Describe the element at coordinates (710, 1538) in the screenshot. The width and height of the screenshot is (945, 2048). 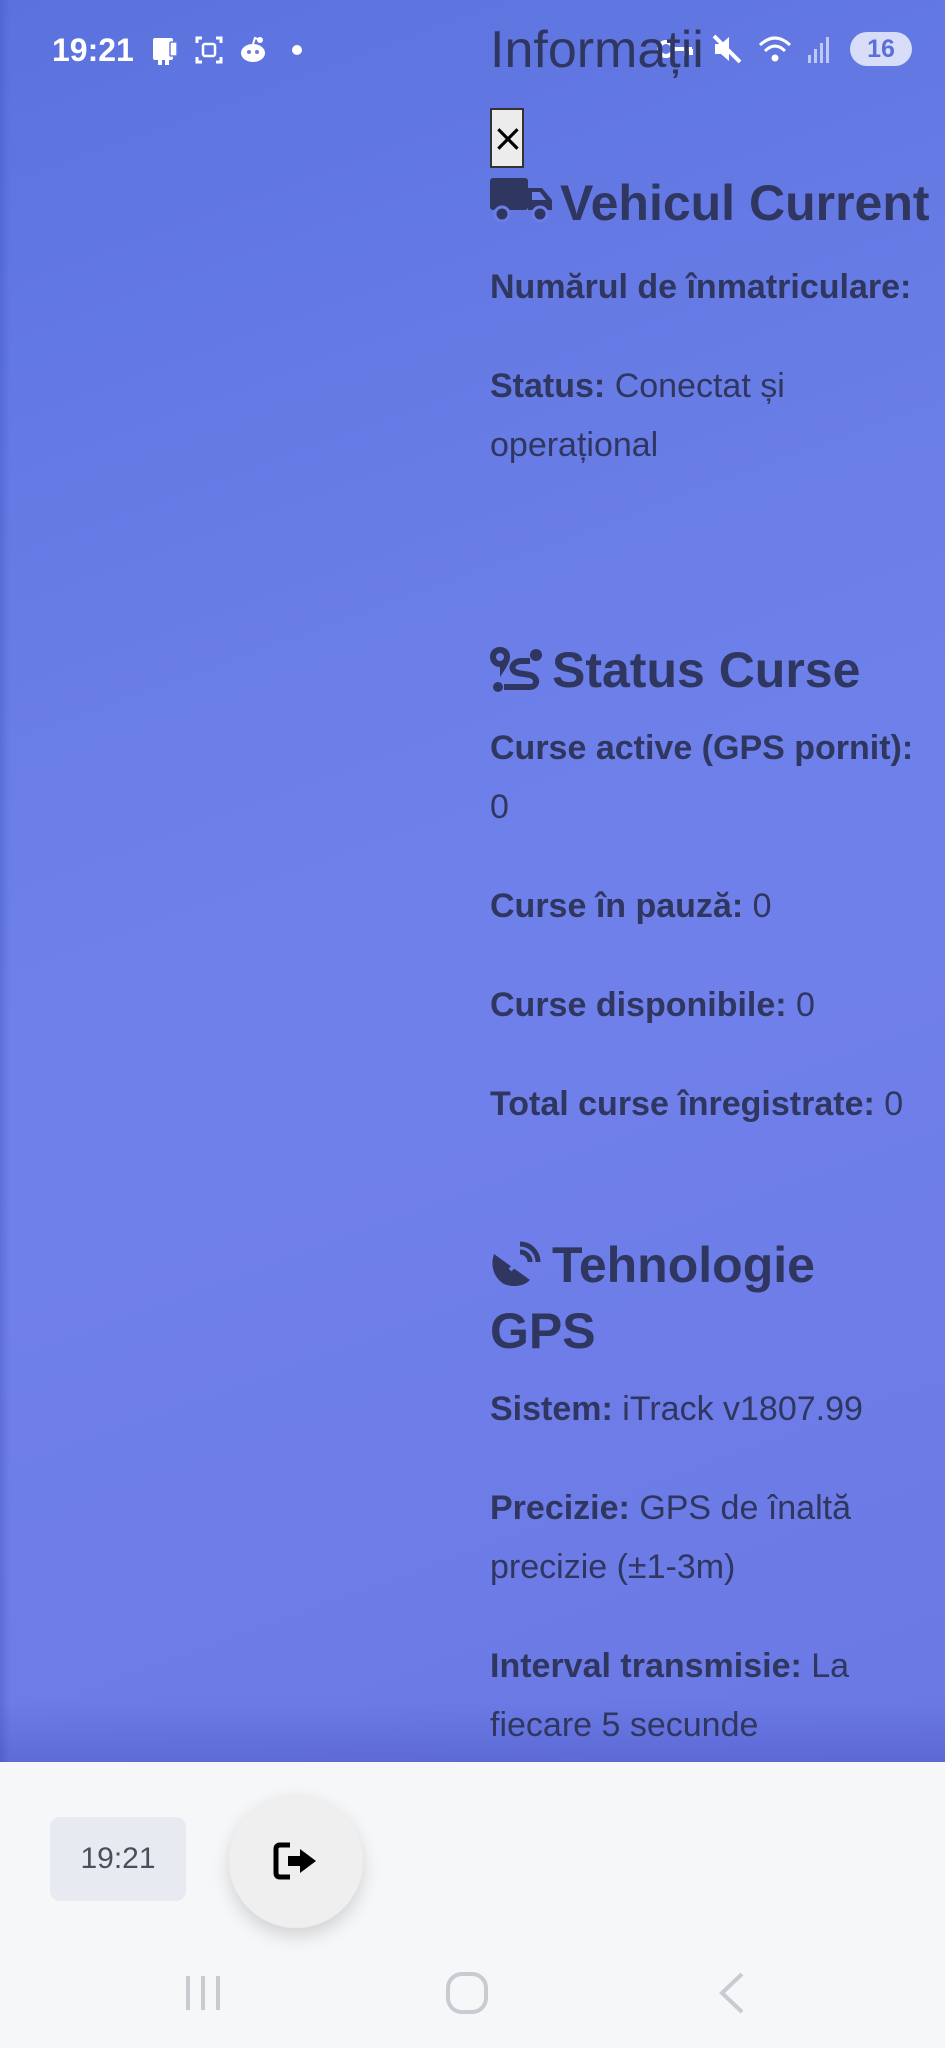
I see `precision-field: Precizie: GPS de înaltă precizie (±1-3m)` at that location.